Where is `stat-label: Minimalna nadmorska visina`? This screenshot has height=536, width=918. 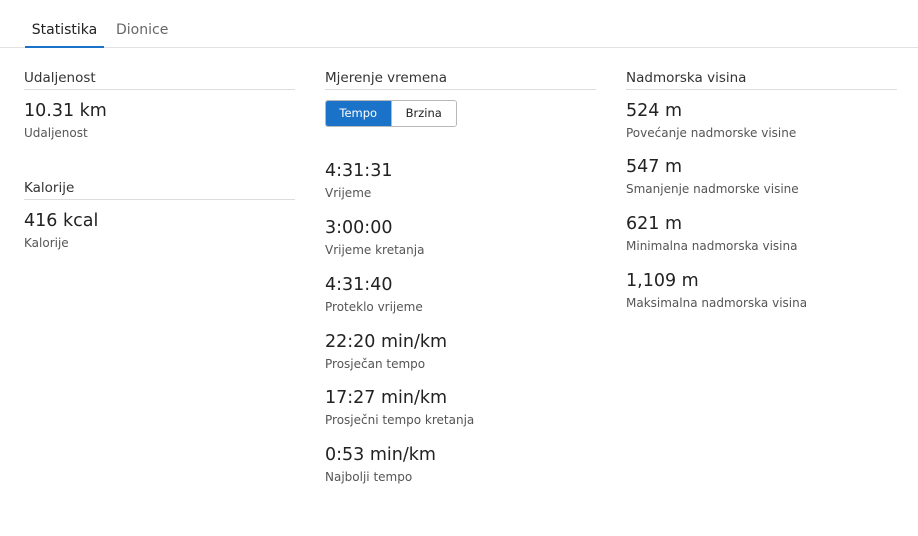 stat-label: Minimalna nadmorska visina is located at coordinates (712, 246).